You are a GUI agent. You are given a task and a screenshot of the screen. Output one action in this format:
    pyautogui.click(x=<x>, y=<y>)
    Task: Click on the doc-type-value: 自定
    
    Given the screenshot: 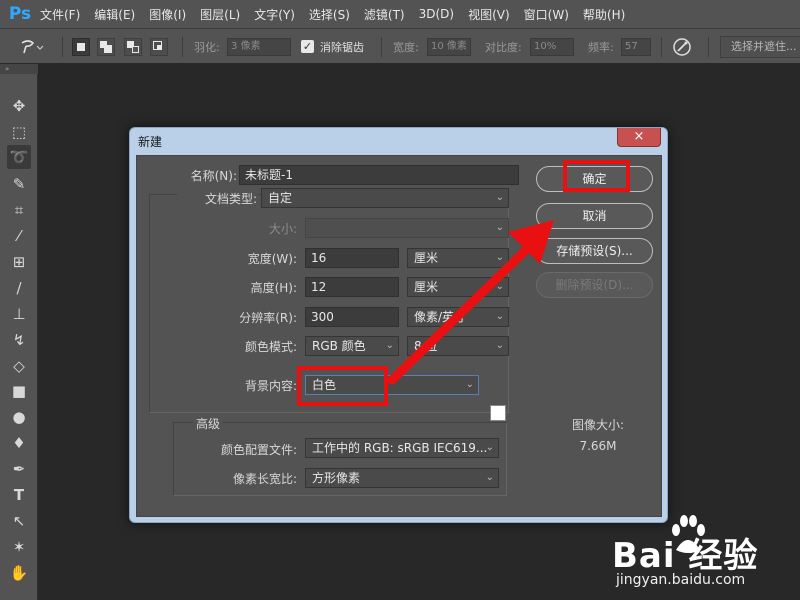 What is the action you would take?
    pyautogui.click(x=280, y=198)
    